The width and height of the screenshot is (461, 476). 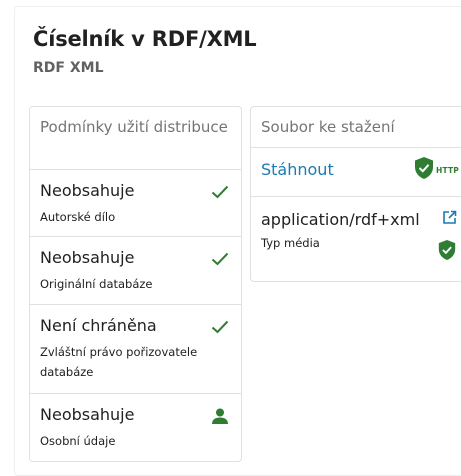 What do you see at coordinates (220, 418) in the screenshot?
I see `person-icon` at bounding box center [220, 418].